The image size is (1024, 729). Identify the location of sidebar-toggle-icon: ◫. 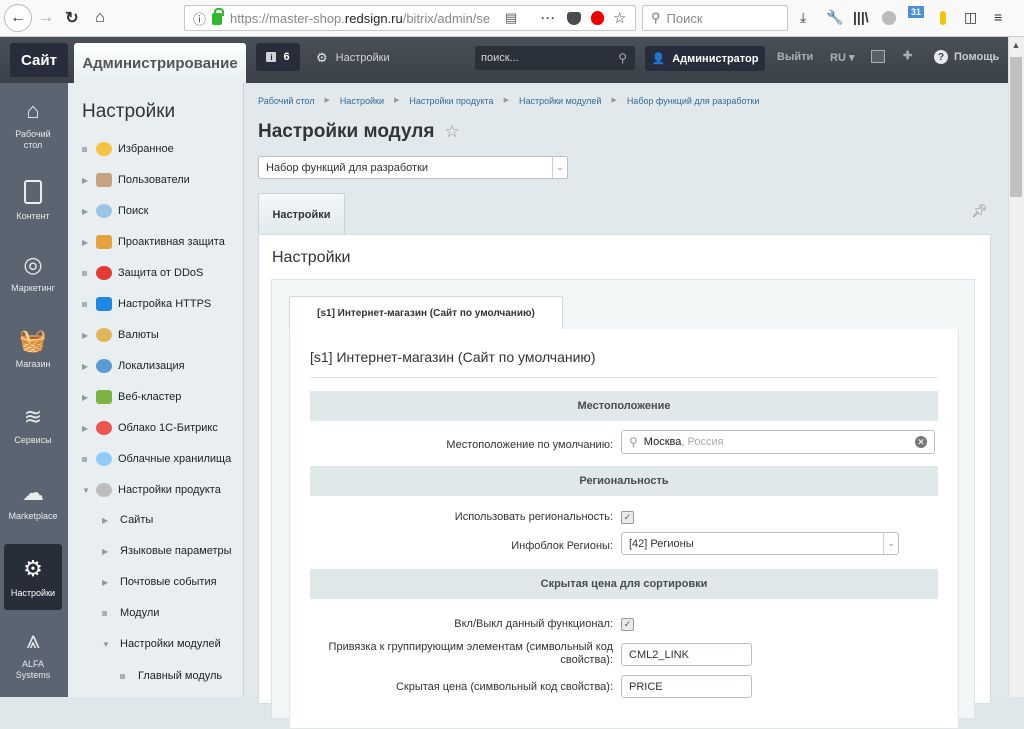
(970, 17).